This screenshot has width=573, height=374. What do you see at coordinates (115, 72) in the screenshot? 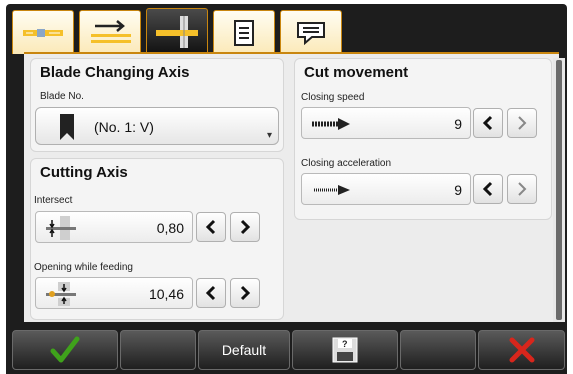
I see `blade-changing-title: Blade Changing Axis` at bounding box center [115, 72].